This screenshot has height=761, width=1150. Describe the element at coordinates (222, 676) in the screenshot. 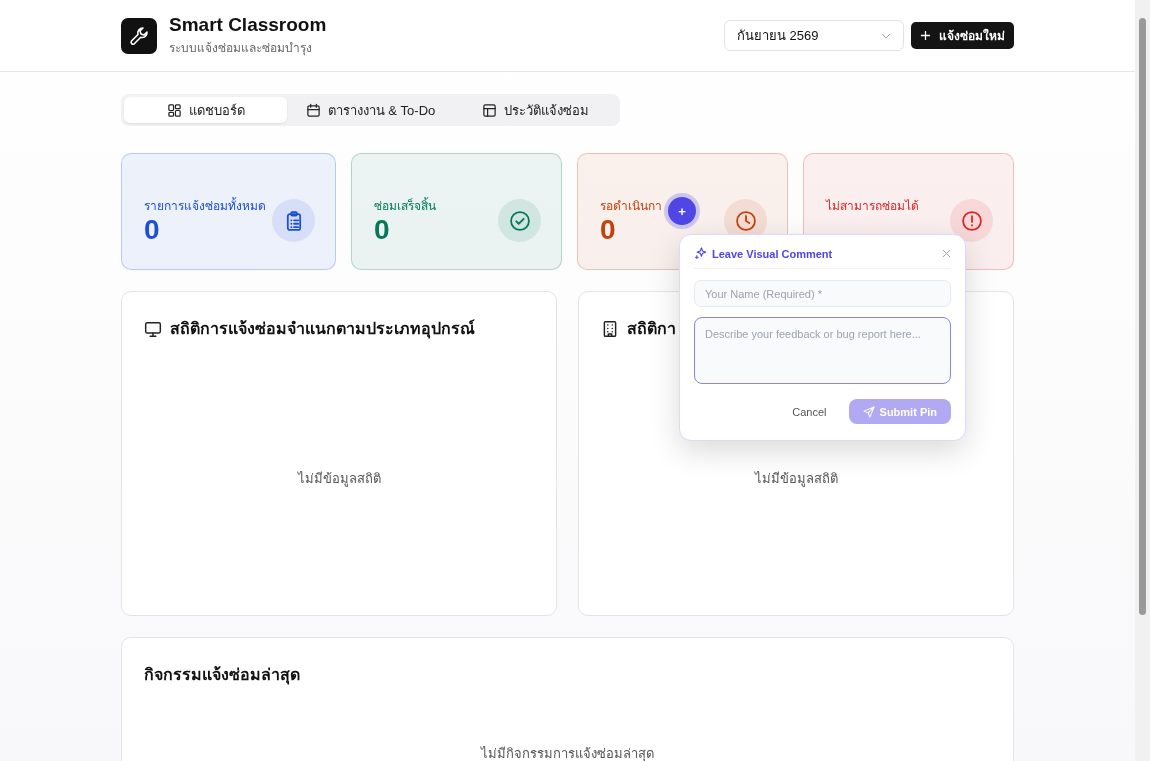

I see `panel-title: กิจกรรมแจ้งซ่อมล่าสุด` at that location.